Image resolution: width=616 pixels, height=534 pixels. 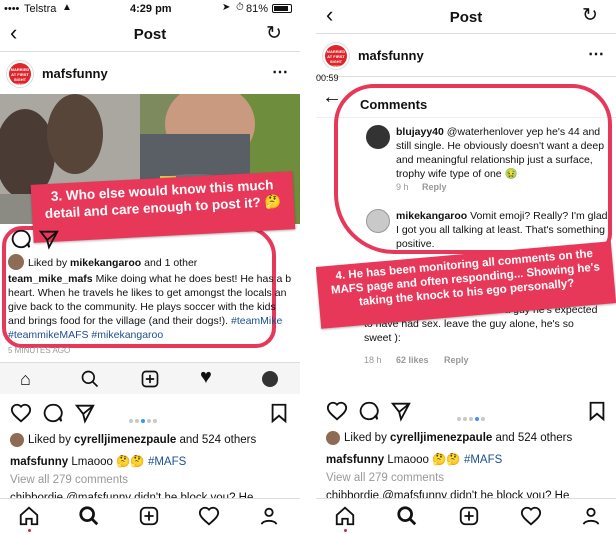 What do you see at coordinates (12, 9) in the screenshot?
I see `signal-dots-icon: ••••` at bounding box center [12, 9].